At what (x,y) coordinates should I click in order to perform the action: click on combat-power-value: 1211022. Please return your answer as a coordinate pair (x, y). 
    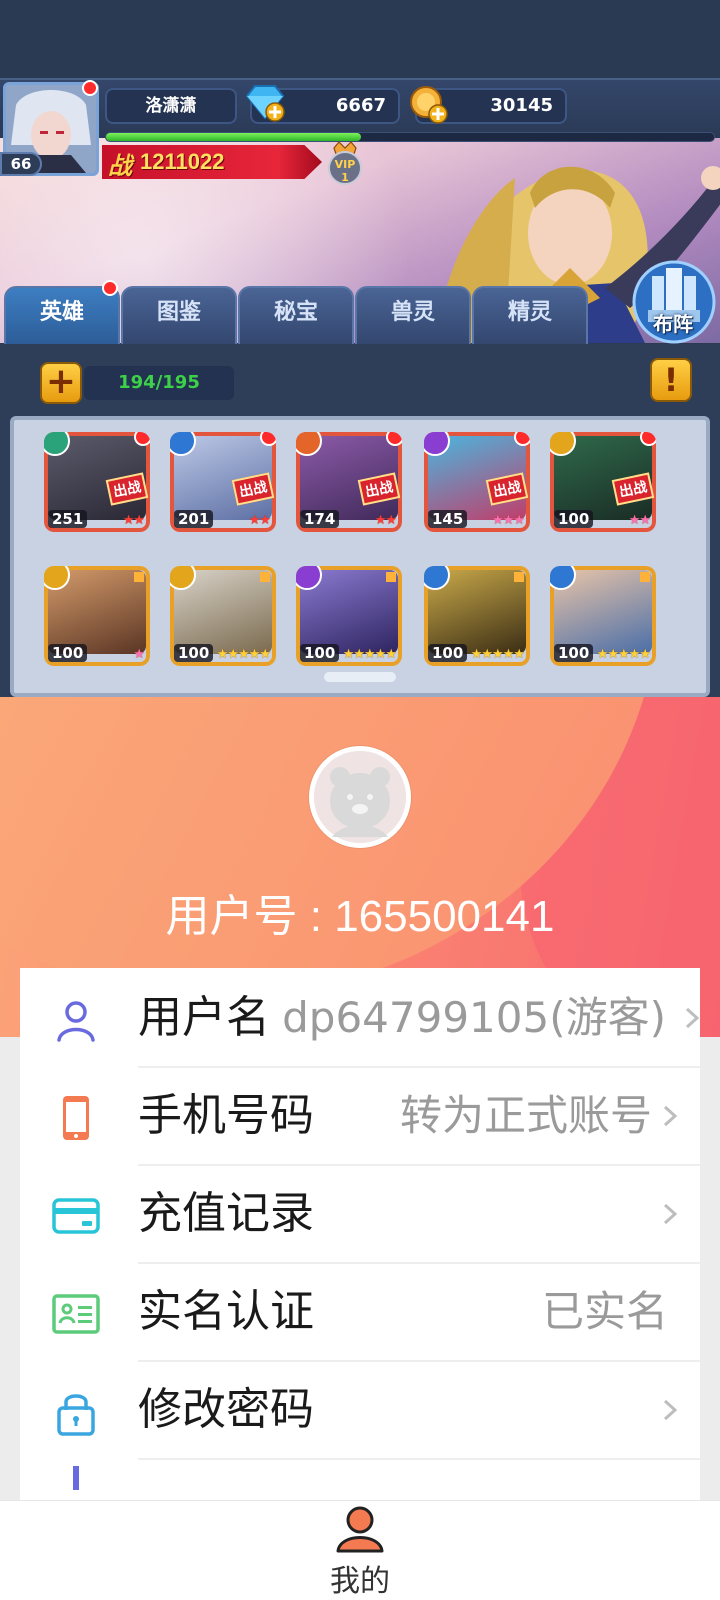
    Looking at the image, I should click on (182, 161).